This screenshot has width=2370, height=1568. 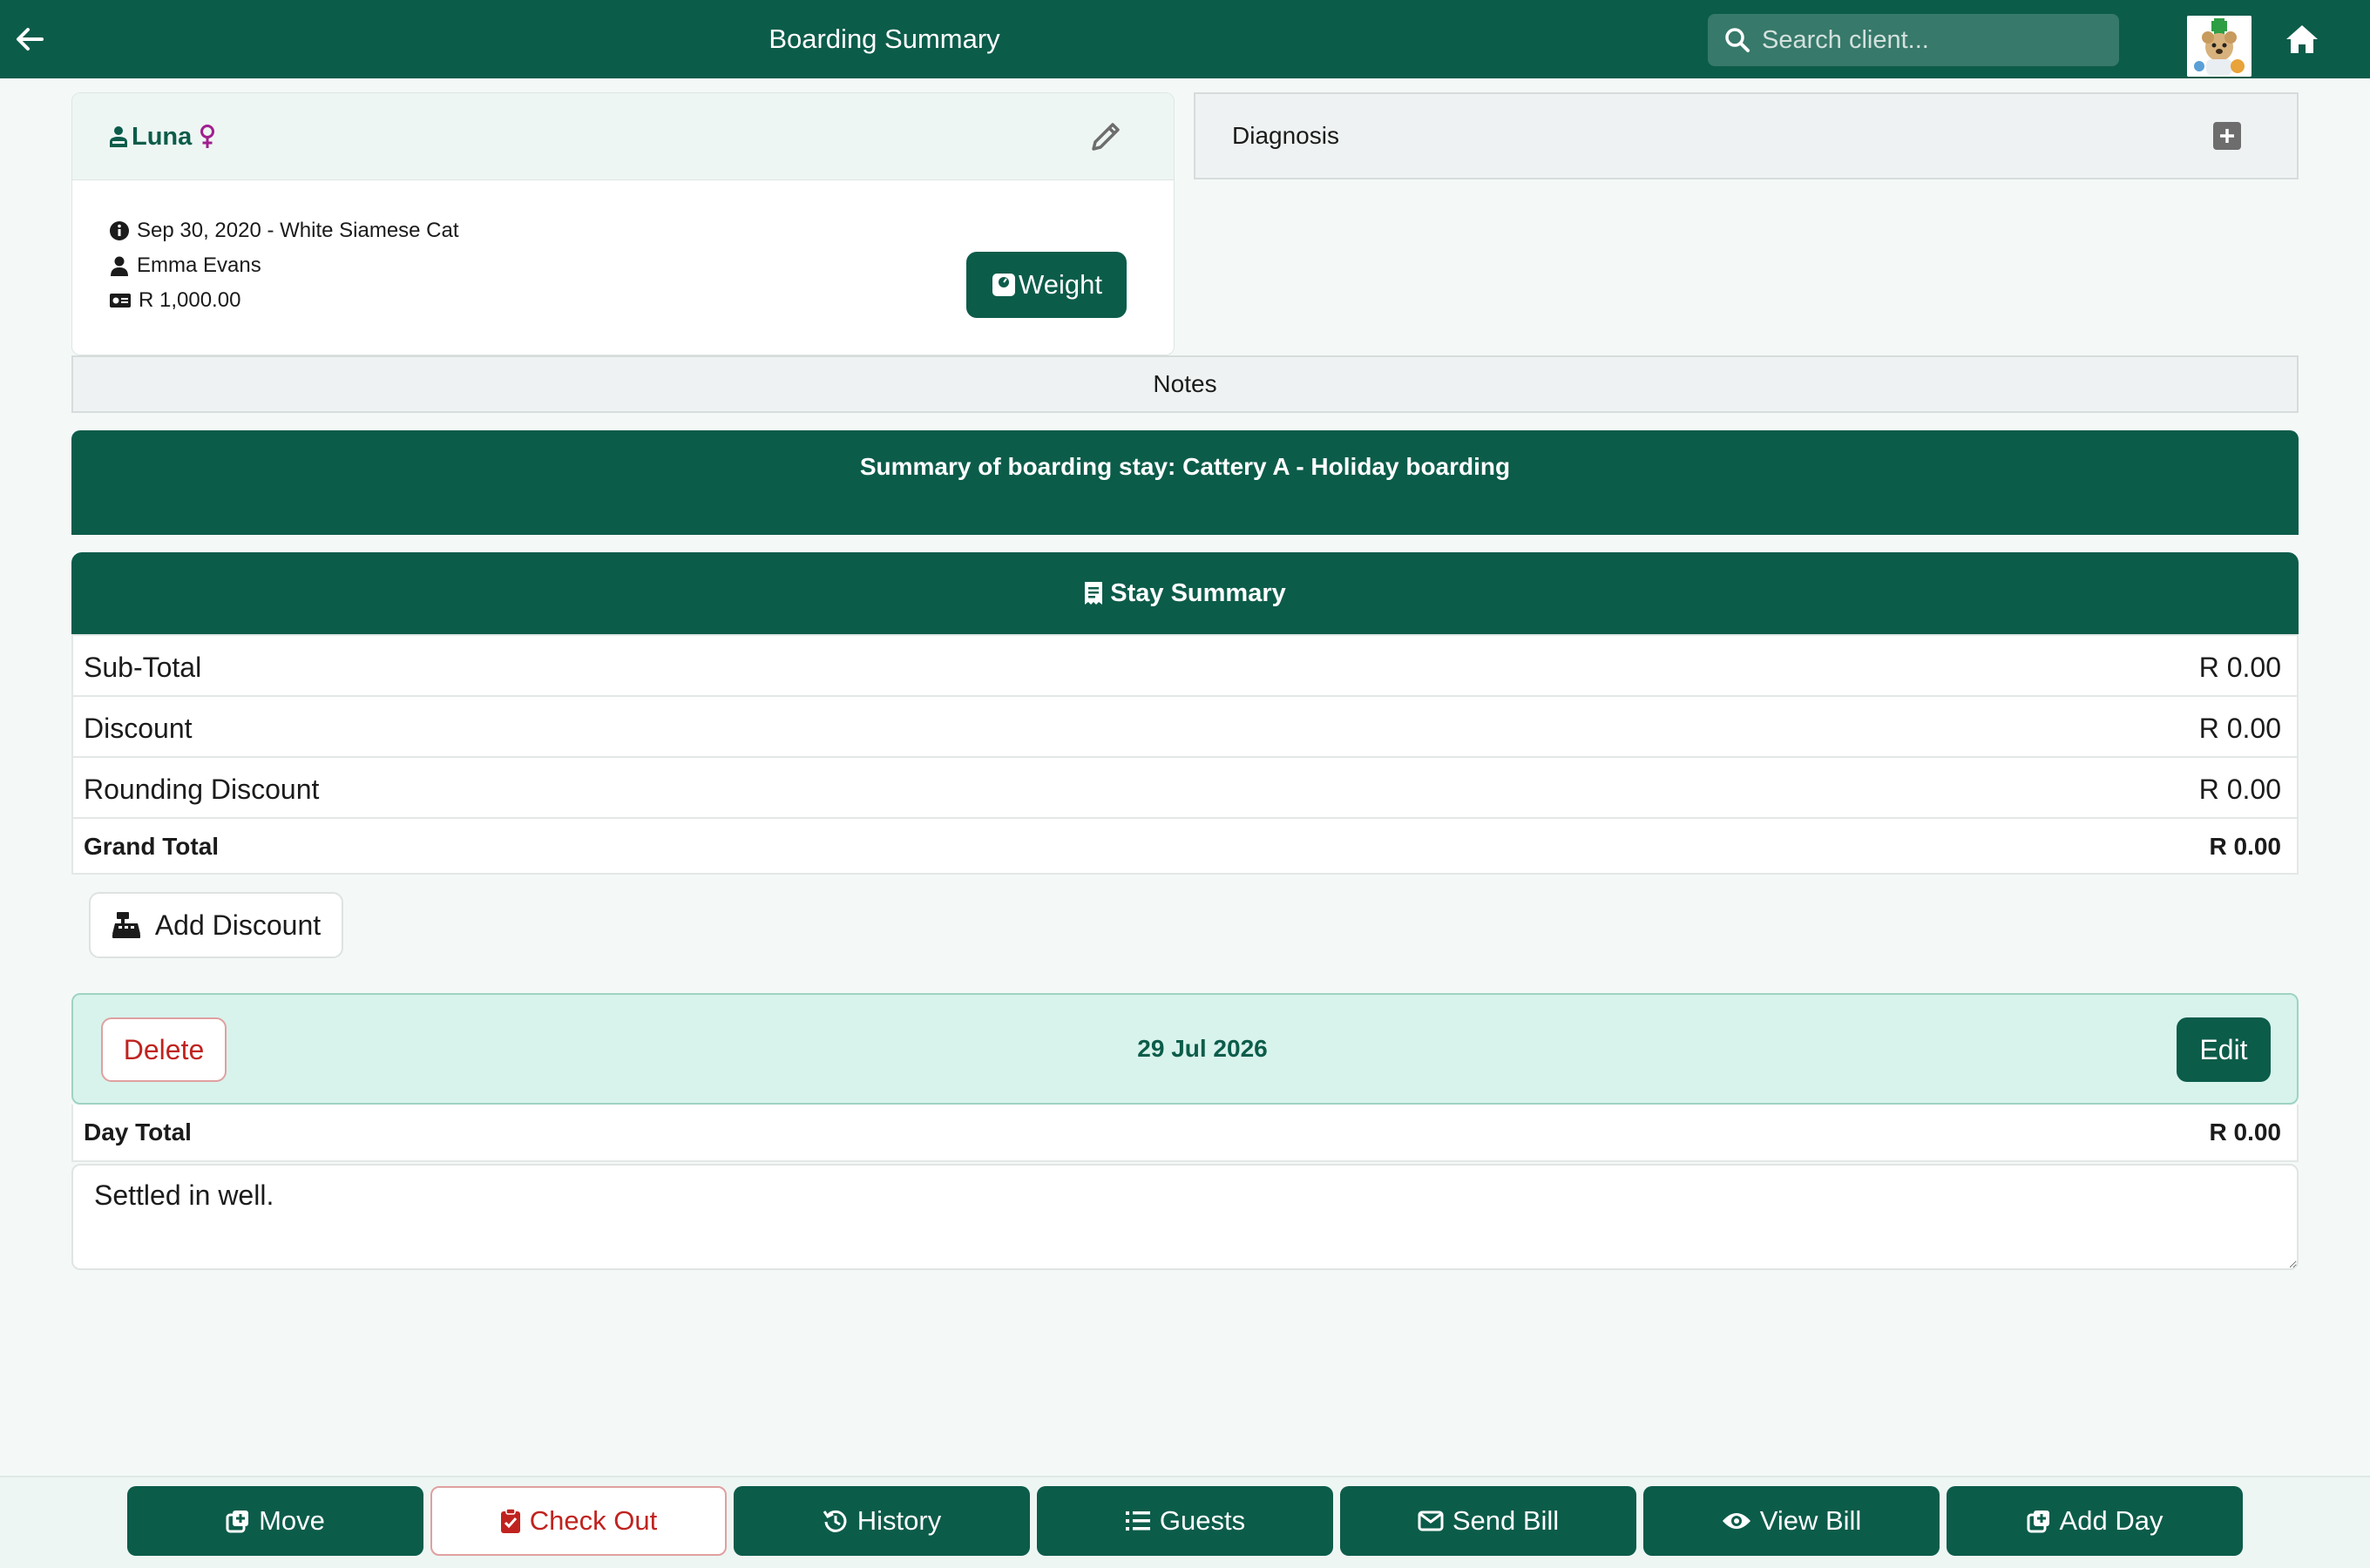 I want to click on user-icon, so click(x=119, y=266).